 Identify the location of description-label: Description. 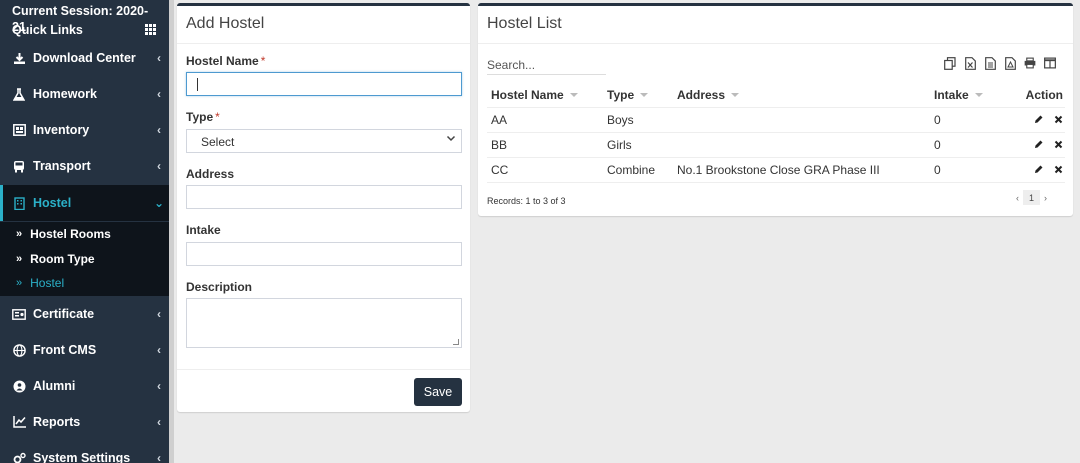
(219, 287).